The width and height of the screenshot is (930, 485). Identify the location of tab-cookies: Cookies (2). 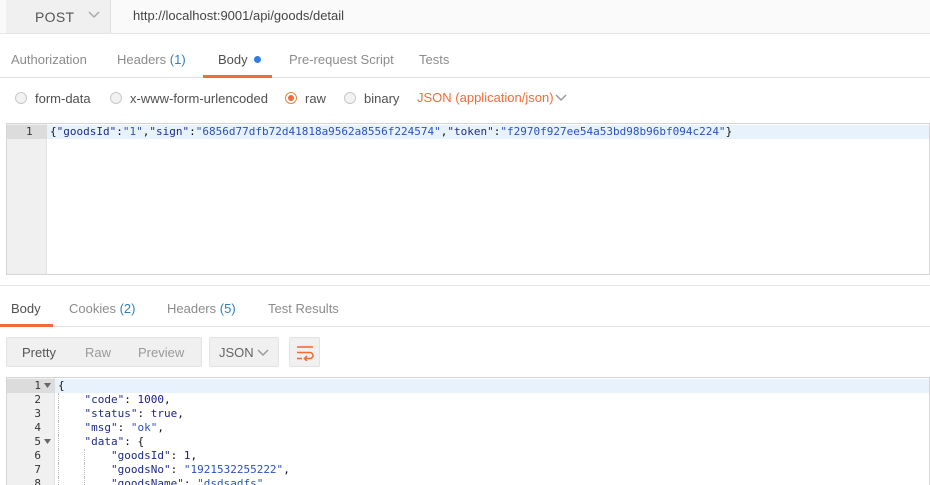
(102, 308).